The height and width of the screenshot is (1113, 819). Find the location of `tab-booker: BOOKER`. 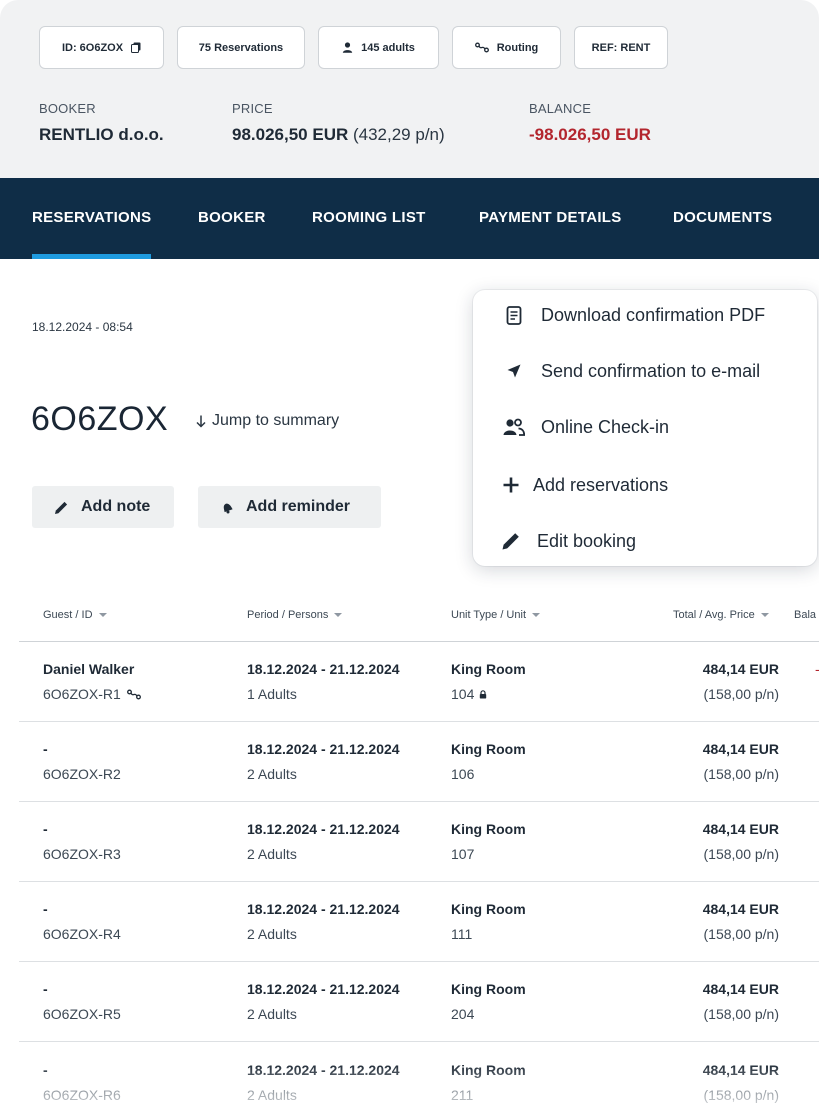

tab-booker: BOOKER is located at coordinates (232, 218).